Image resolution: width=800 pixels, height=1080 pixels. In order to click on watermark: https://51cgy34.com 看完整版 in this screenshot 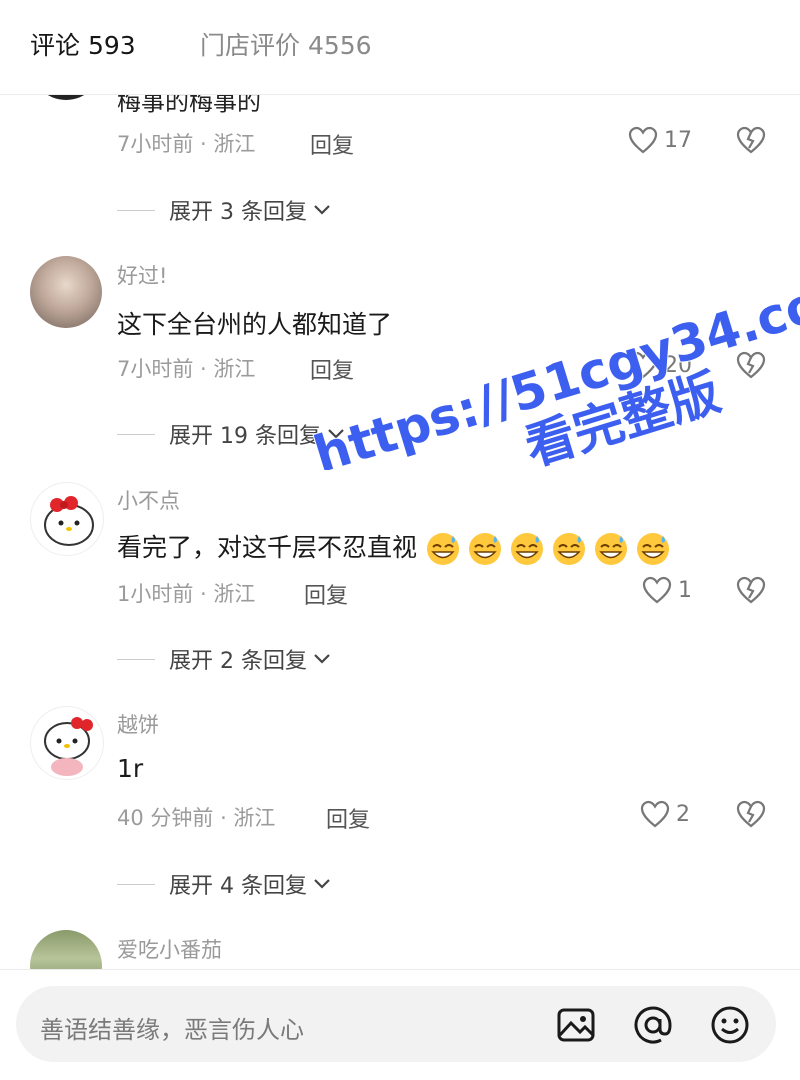, I will do `click(553, 364)`.